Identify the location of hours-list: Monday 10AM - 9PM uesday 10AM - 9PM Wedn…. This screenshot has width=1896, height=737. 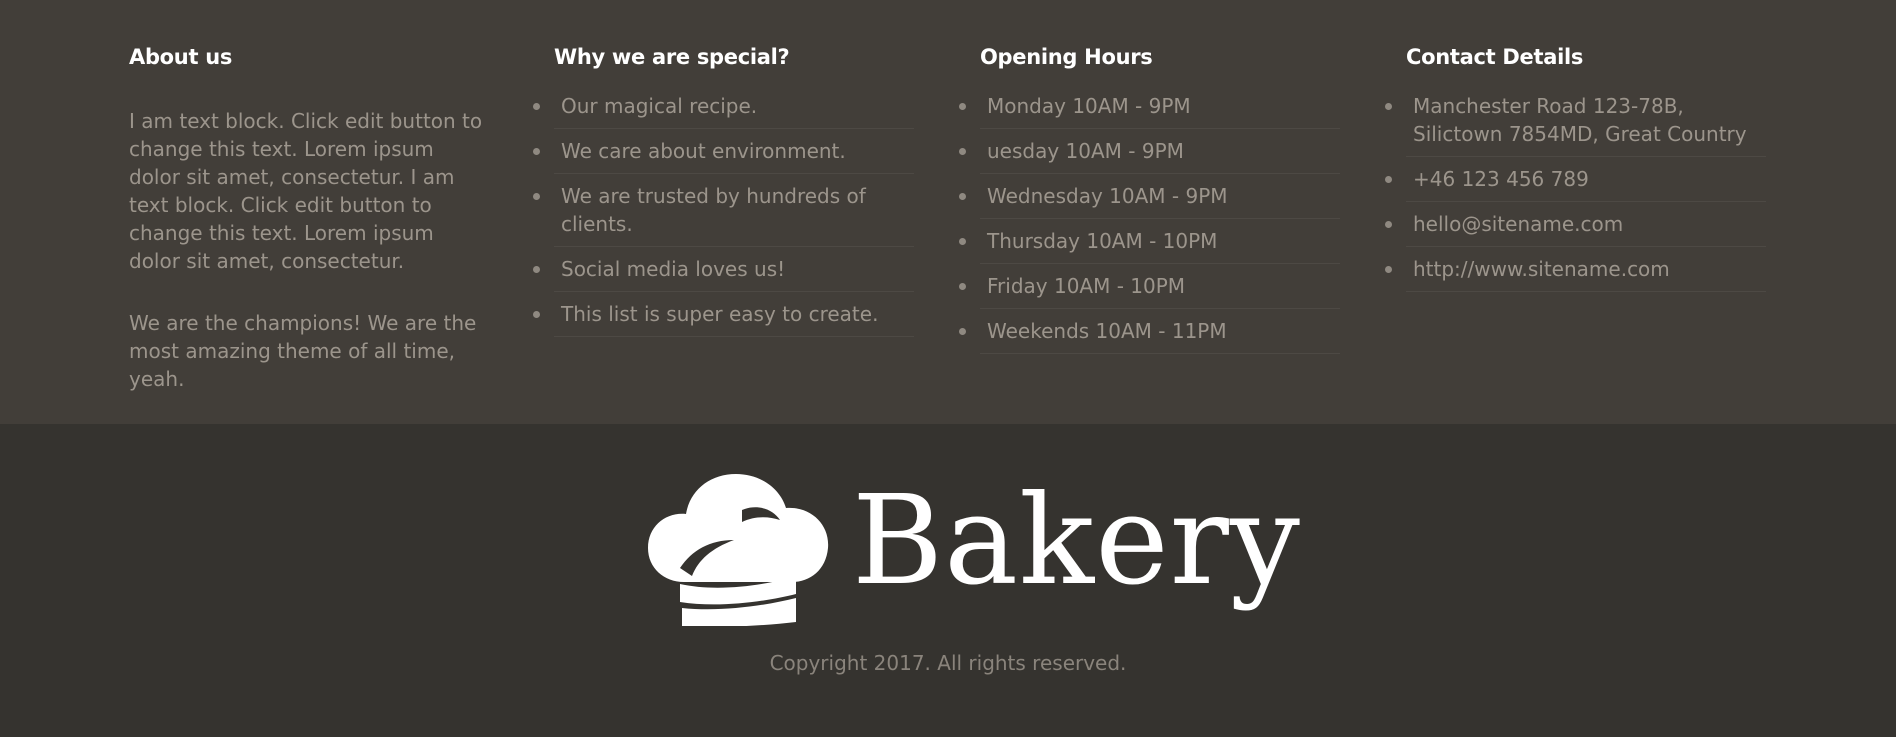
(1149, 226).